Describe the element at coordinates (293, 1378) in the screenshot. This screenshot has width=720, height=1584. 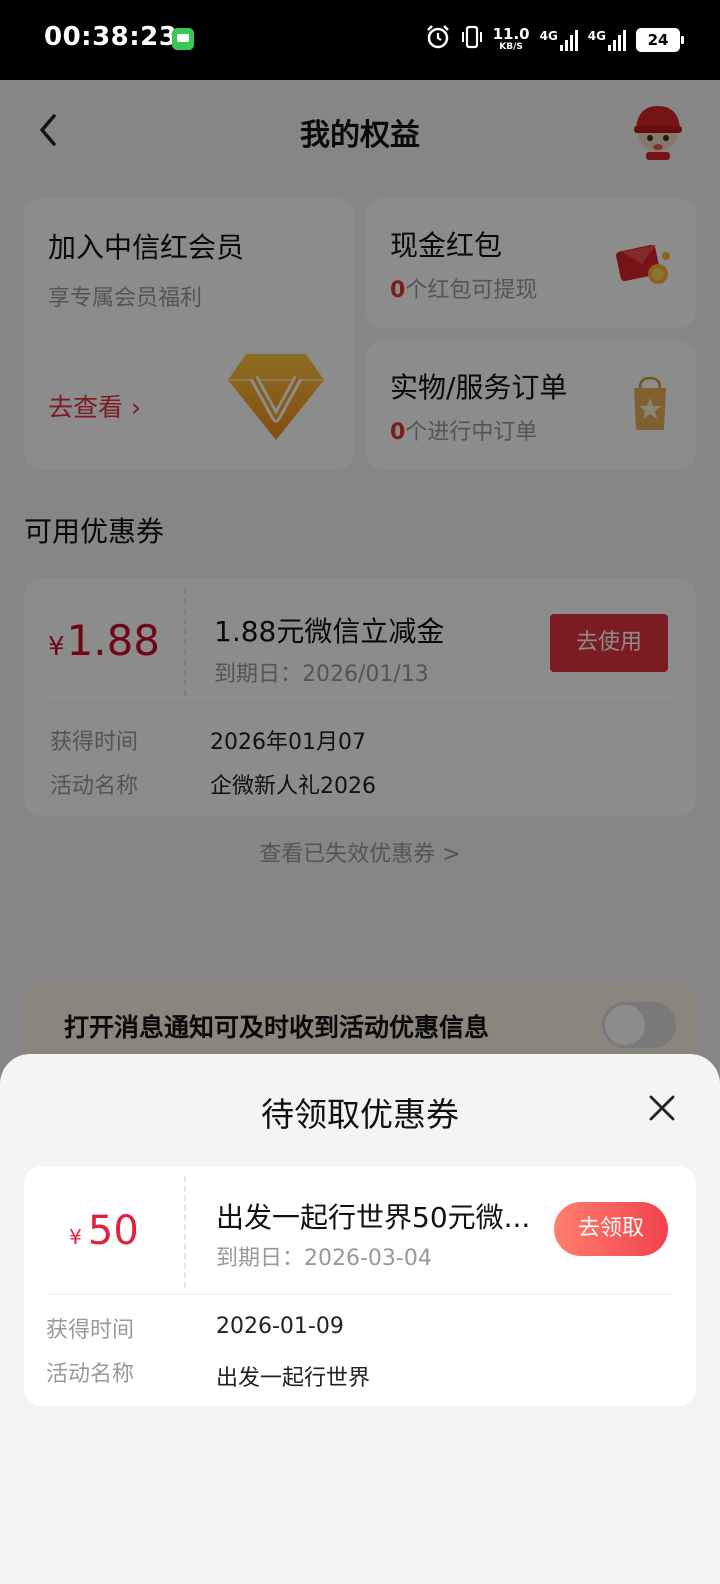
I see `pending-coupon-activity-value: 出发一起行世界` at that location.